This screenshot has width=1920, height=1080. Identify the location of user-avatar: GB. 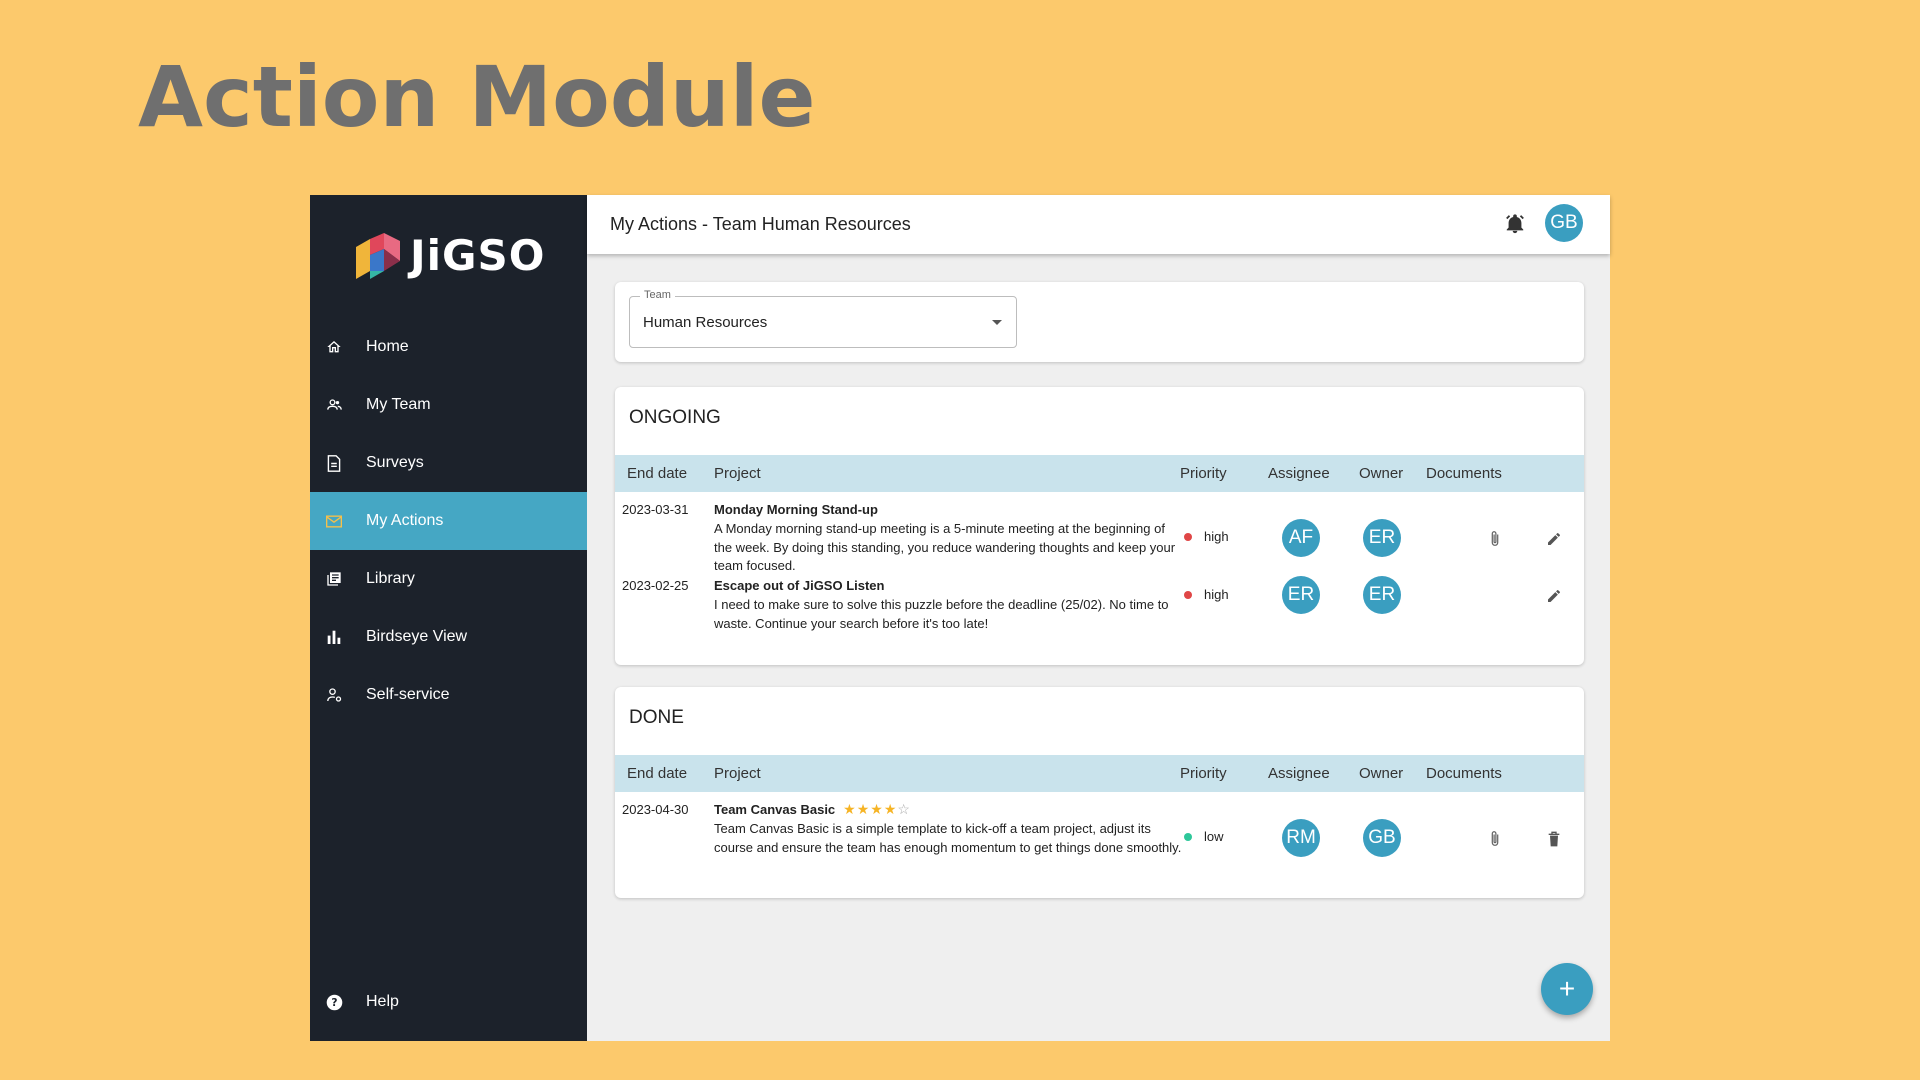
(1564, 223).